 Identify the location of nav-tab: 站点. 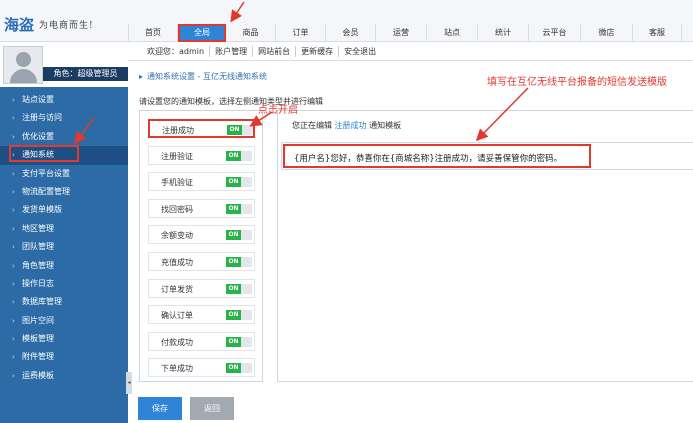
(452, 33).